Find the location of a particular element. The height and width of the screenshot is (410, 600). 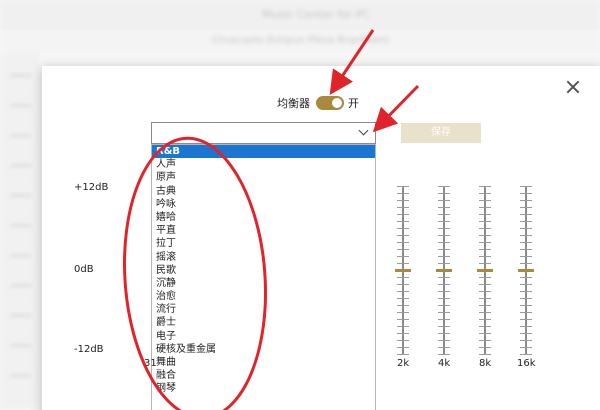

preset-option: 吟咏 is located at coordinates (263, 204).